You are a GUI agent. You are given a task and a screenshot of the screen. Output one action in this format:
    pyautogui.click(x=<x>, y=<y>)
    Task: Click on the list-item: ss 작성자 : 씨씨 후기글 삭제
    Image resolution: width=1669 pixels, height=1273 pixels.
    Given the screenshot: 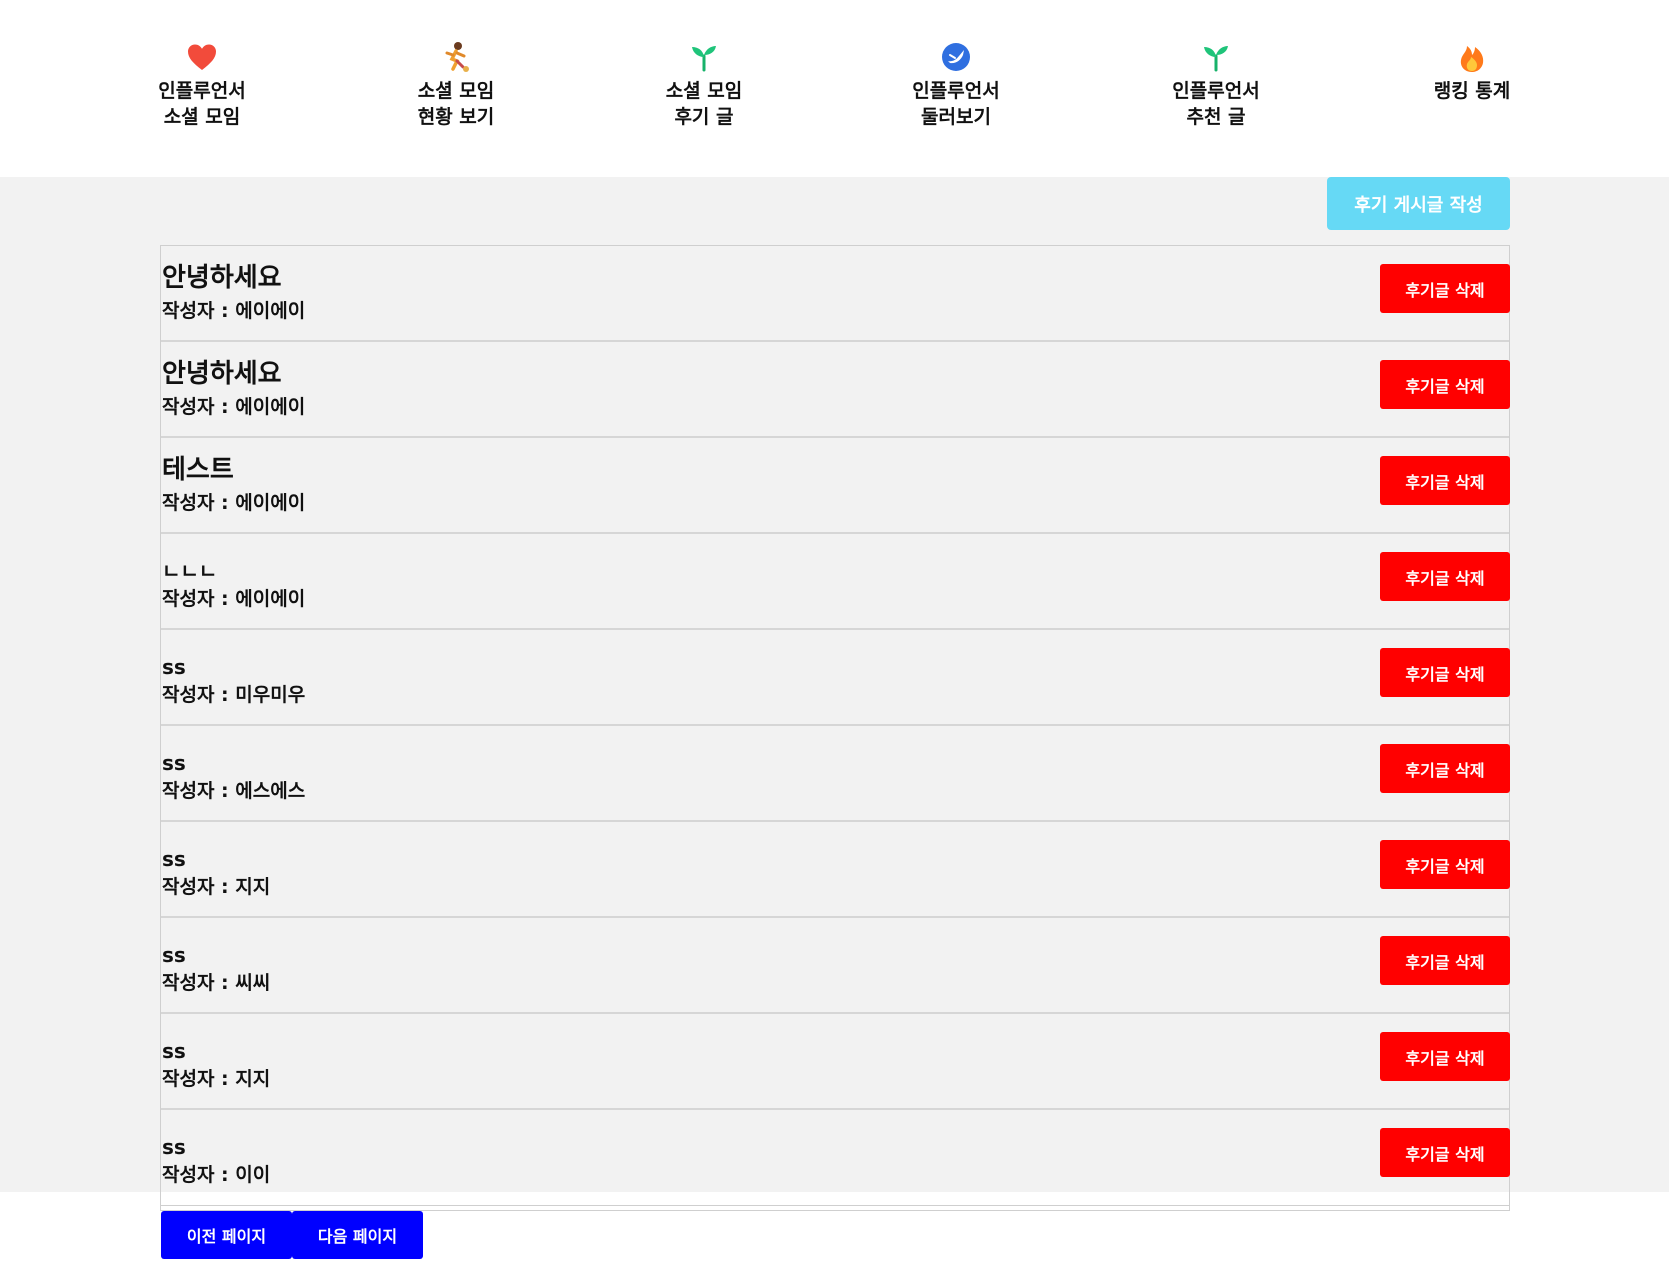 What is the action you would take?
    pyautogui.click(x=835, y=966)
    